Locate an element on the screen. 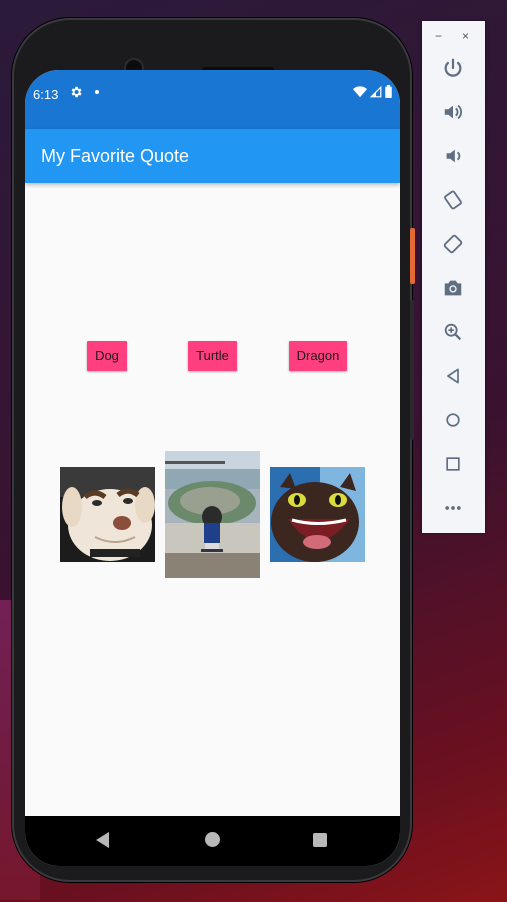 The height and width of the screenshot is (902, 507). camera-icon is located at coordinates (453, 288).